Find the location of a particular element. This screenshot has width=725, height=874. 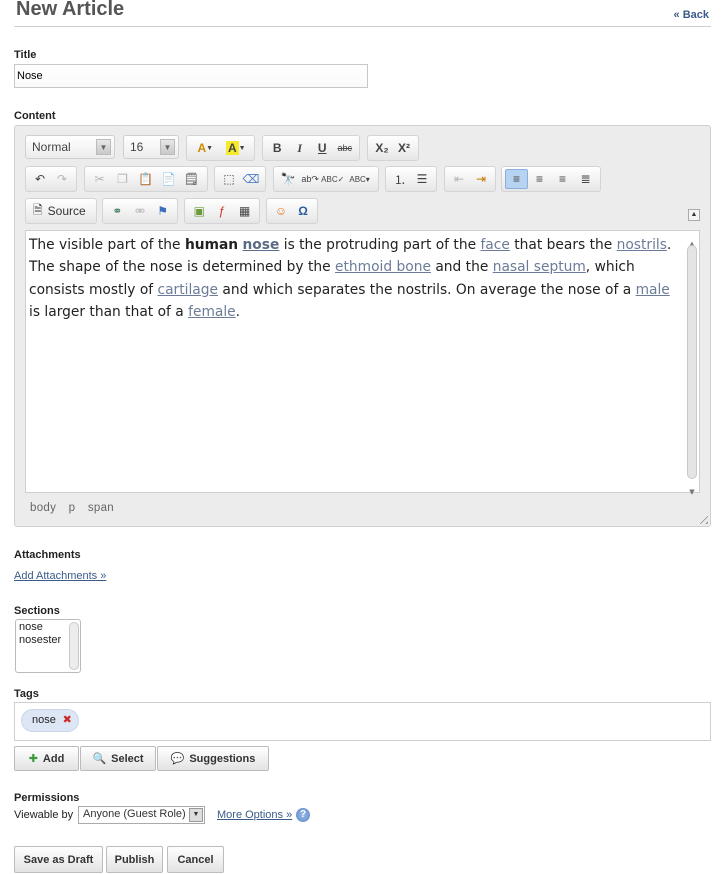

font-size-combo: 16 ▼ is located at coordinates (151, 147).